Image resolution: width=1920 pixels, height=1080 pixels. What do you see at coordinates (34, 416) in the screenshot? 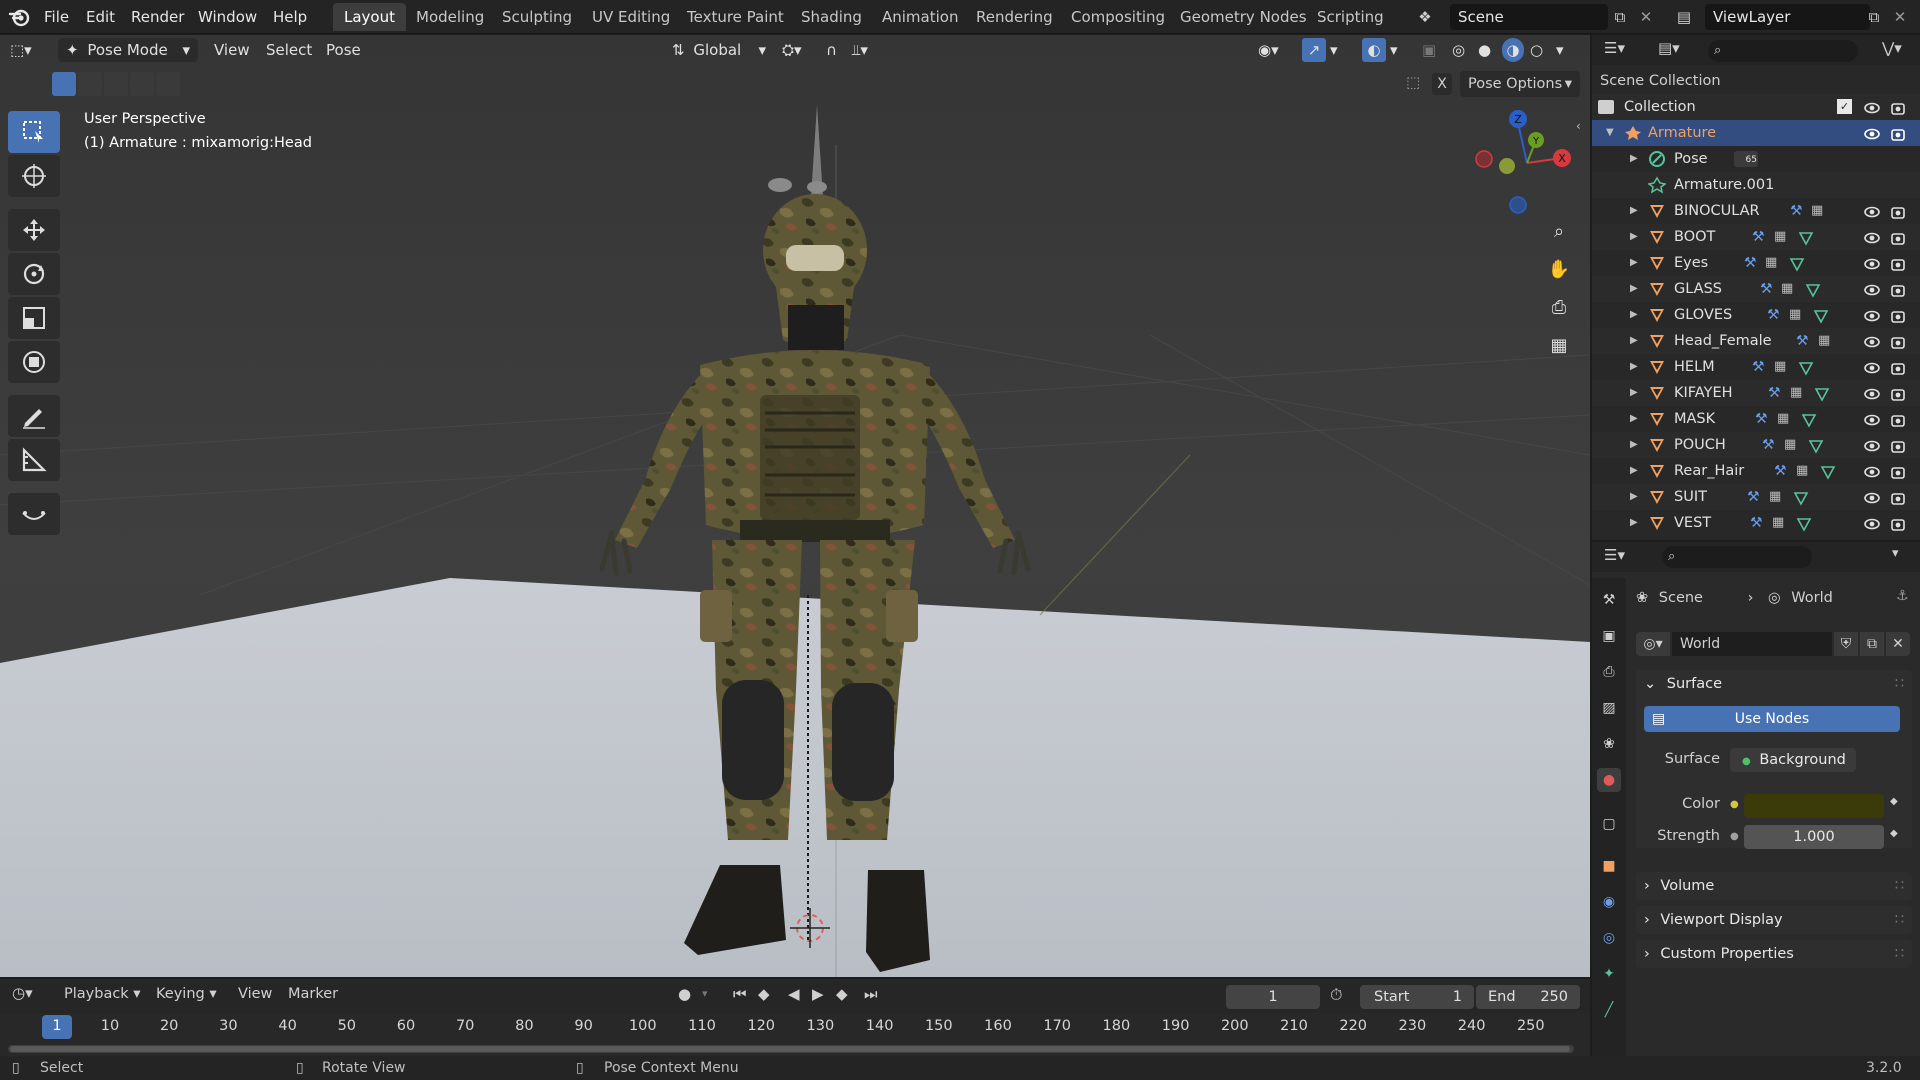
I see `annotate-tool` at bounding box center [34, 416].